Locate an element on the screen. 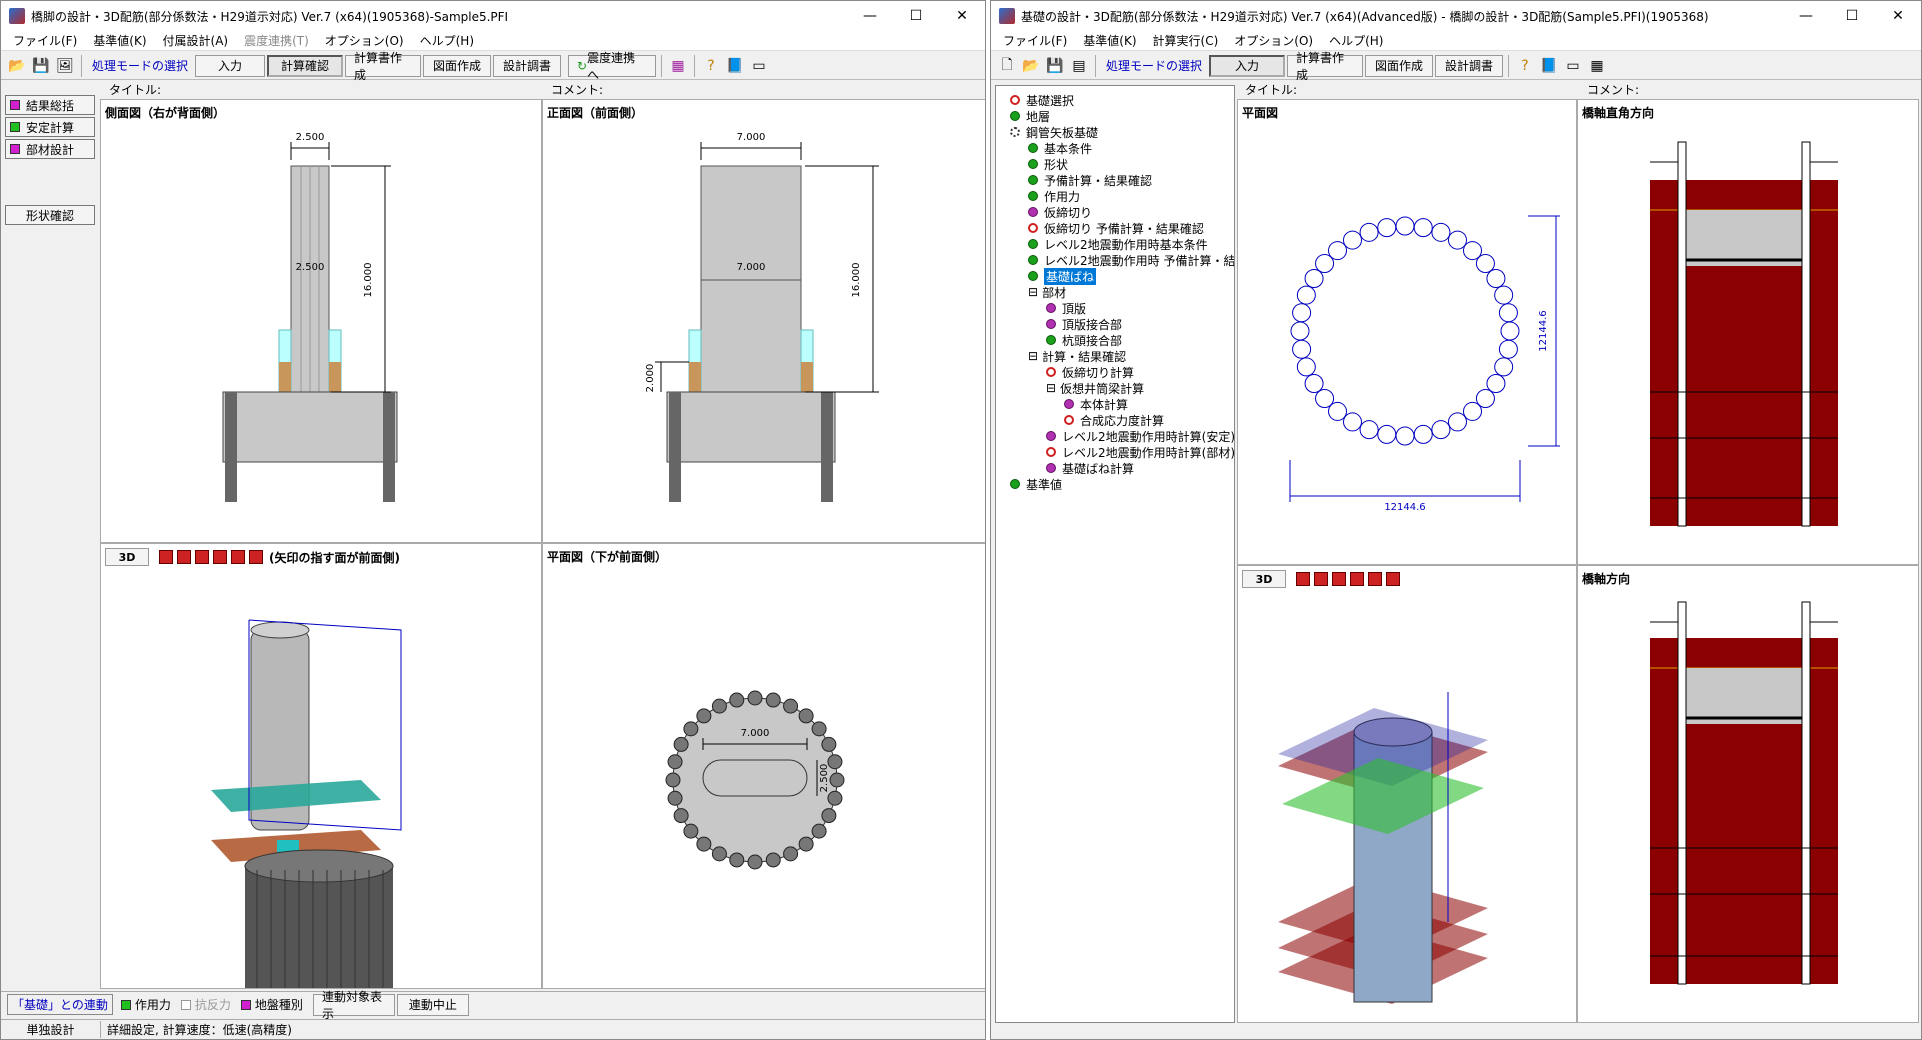  menu-attached-design: 付属設計(A) is located at coordinates (196, 40).